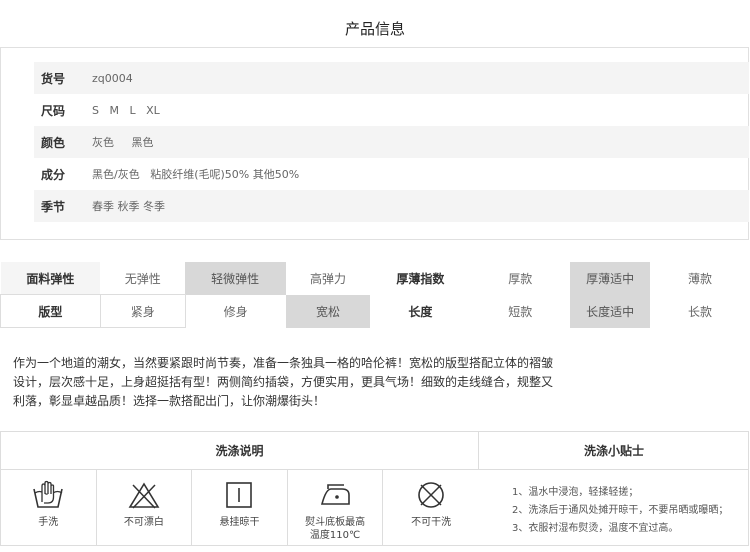 The image size is (750, 552). Describe the element at coordinates (52, 174) in the screenshot. I see `info-label: 成分` at that location.